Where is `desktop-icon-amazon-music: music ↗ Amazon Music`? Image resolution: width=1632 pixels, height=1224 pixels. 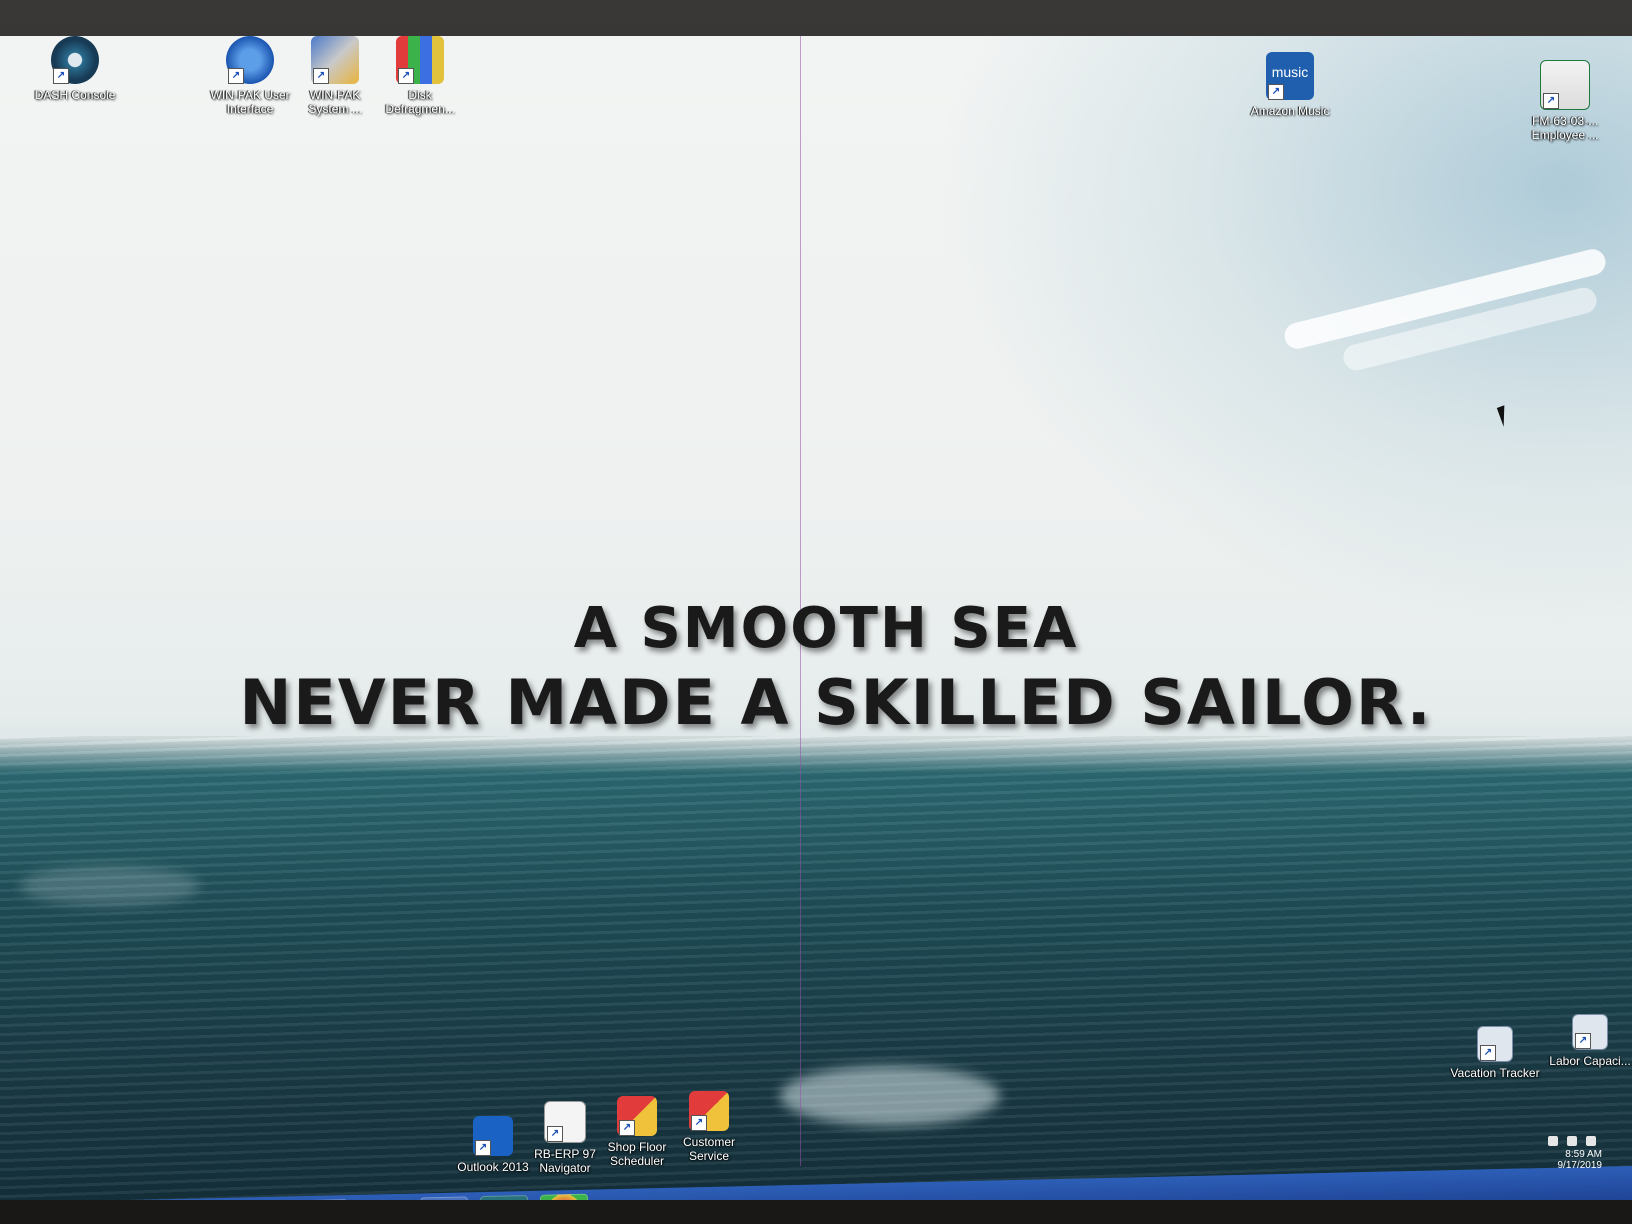
desktop-icon-amazon-music: music ↗ Amazon Music is located at coordinates (1290, 85).